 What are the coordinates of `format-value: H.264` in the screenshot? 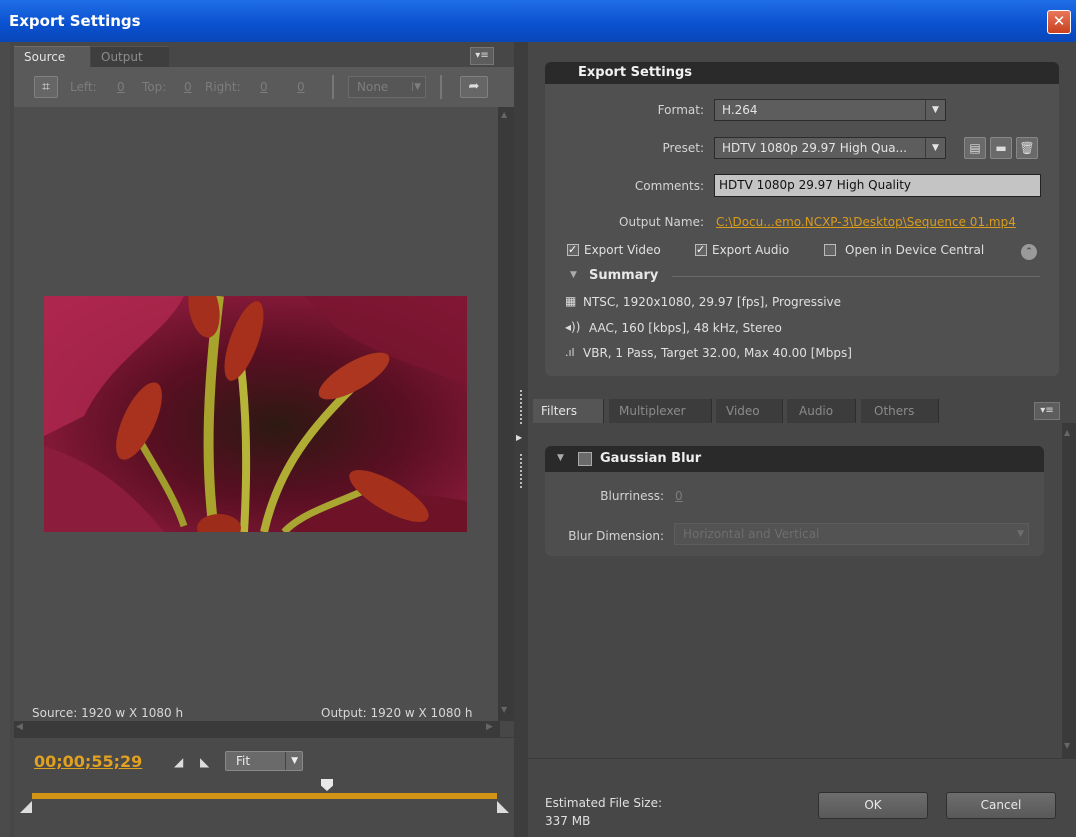 It's located at (740, 110).